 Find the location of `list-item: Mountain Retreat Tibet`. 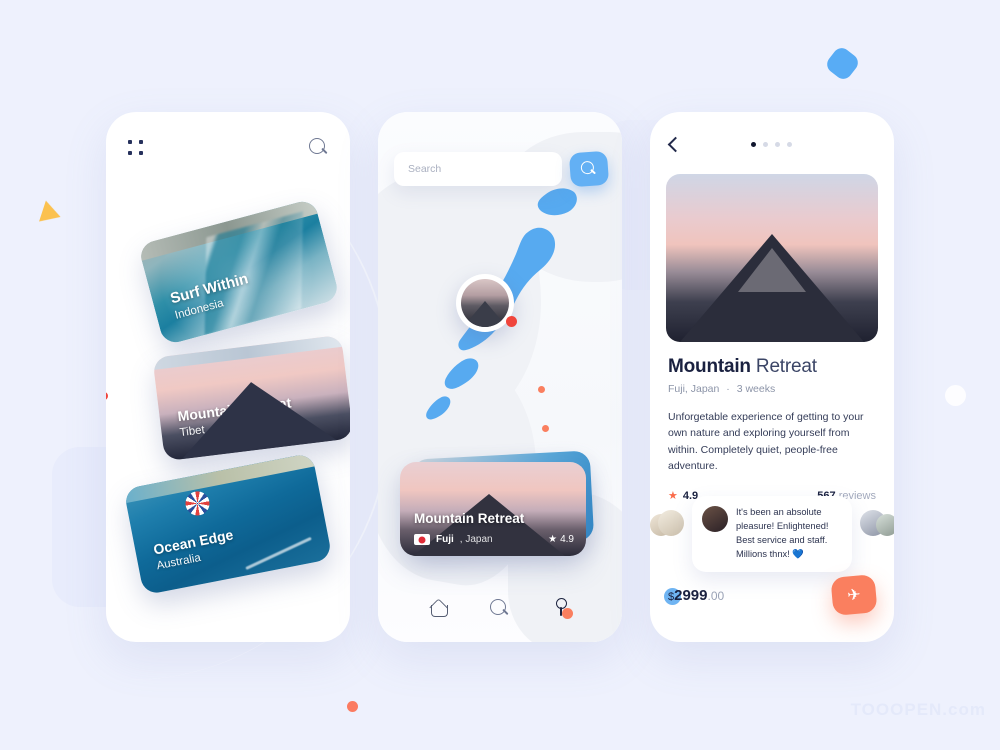

list-item: Mountain Retreat Tibet is located at coordinates (251, 398).